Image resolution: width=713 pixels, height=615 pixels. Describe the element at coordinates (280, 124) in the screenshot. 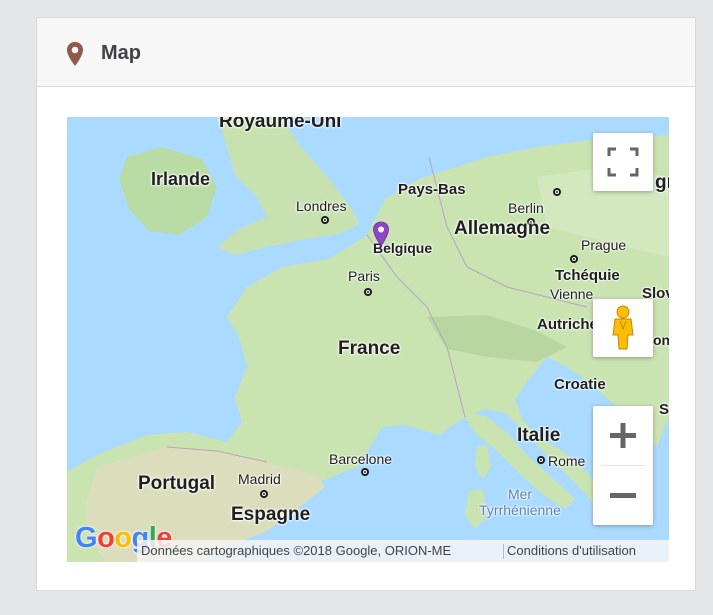

I see `label-royaume-uni: Royaume-Uni` at that location.